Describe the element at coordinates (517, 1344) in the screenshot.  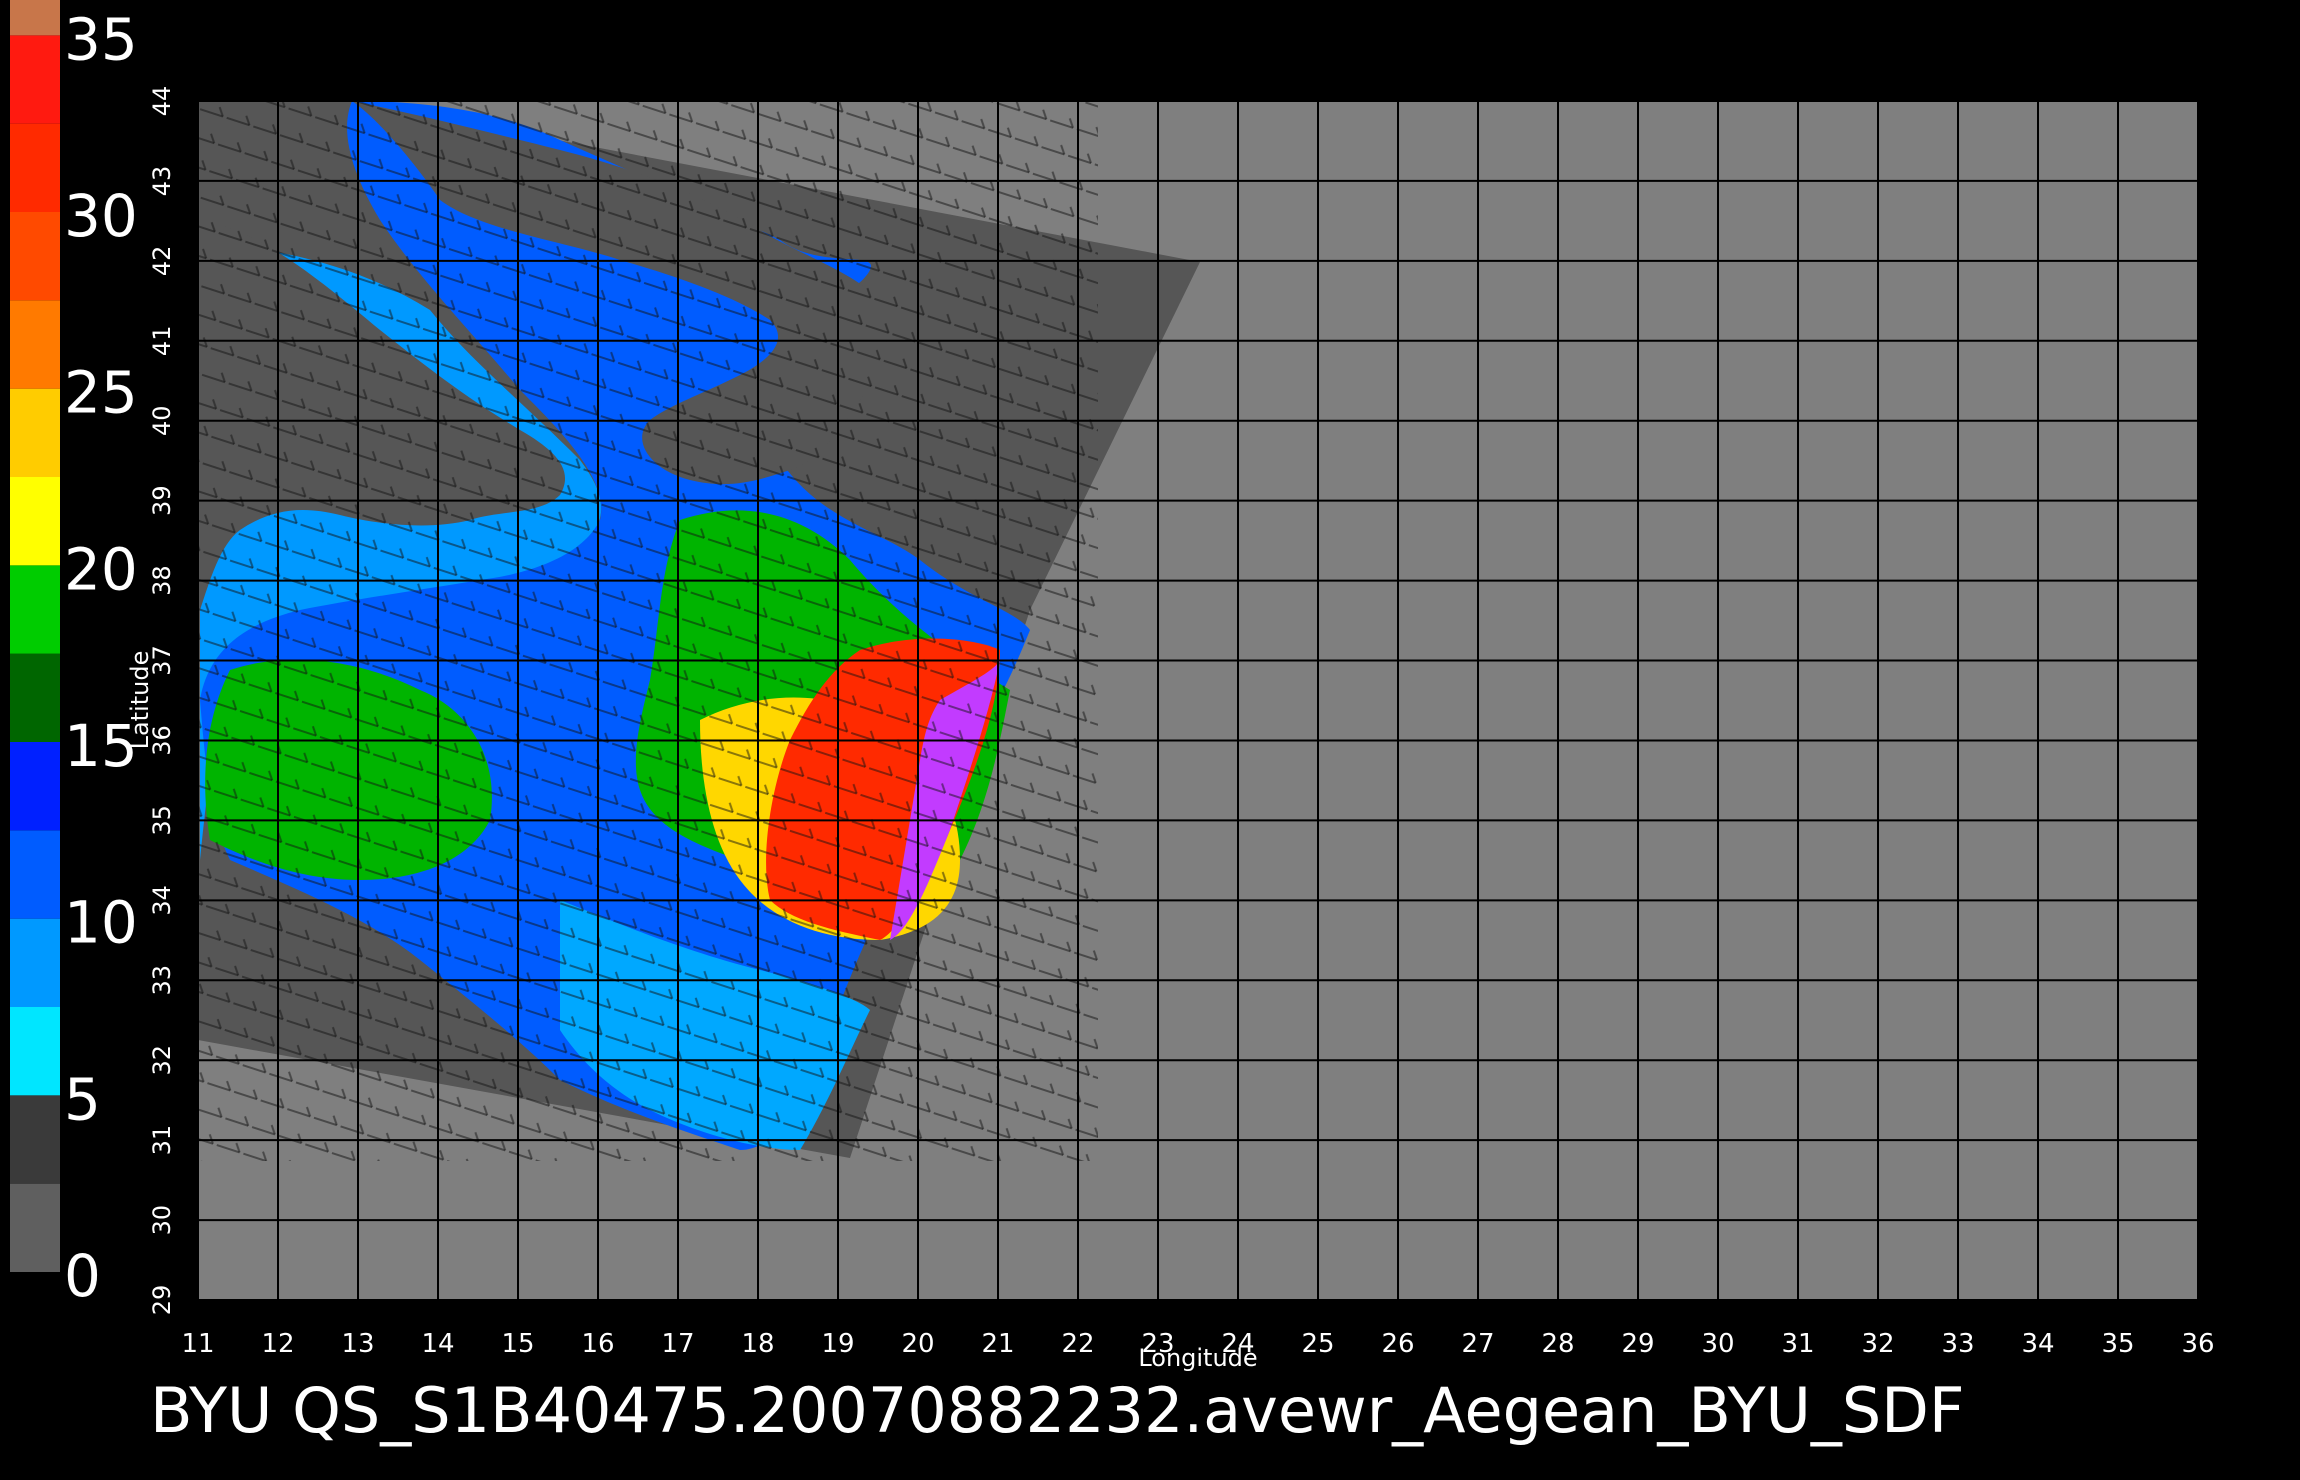
I see `lon-tick-label: 15` at that location.